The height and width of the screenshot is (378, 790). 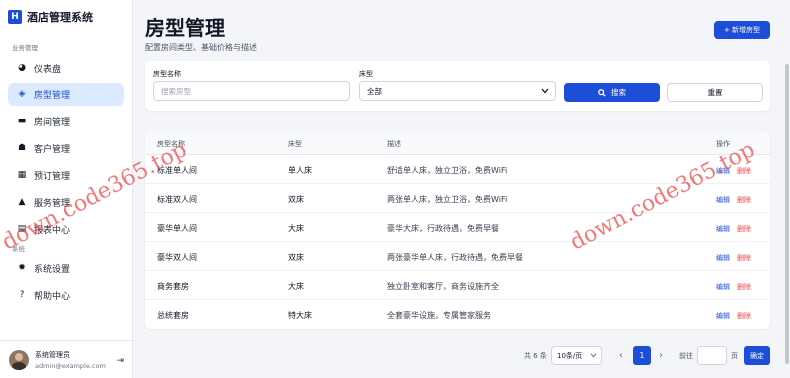 I want to click on sidebar-item-customers: ☗ 客户管理, so click(x=66, y=148).